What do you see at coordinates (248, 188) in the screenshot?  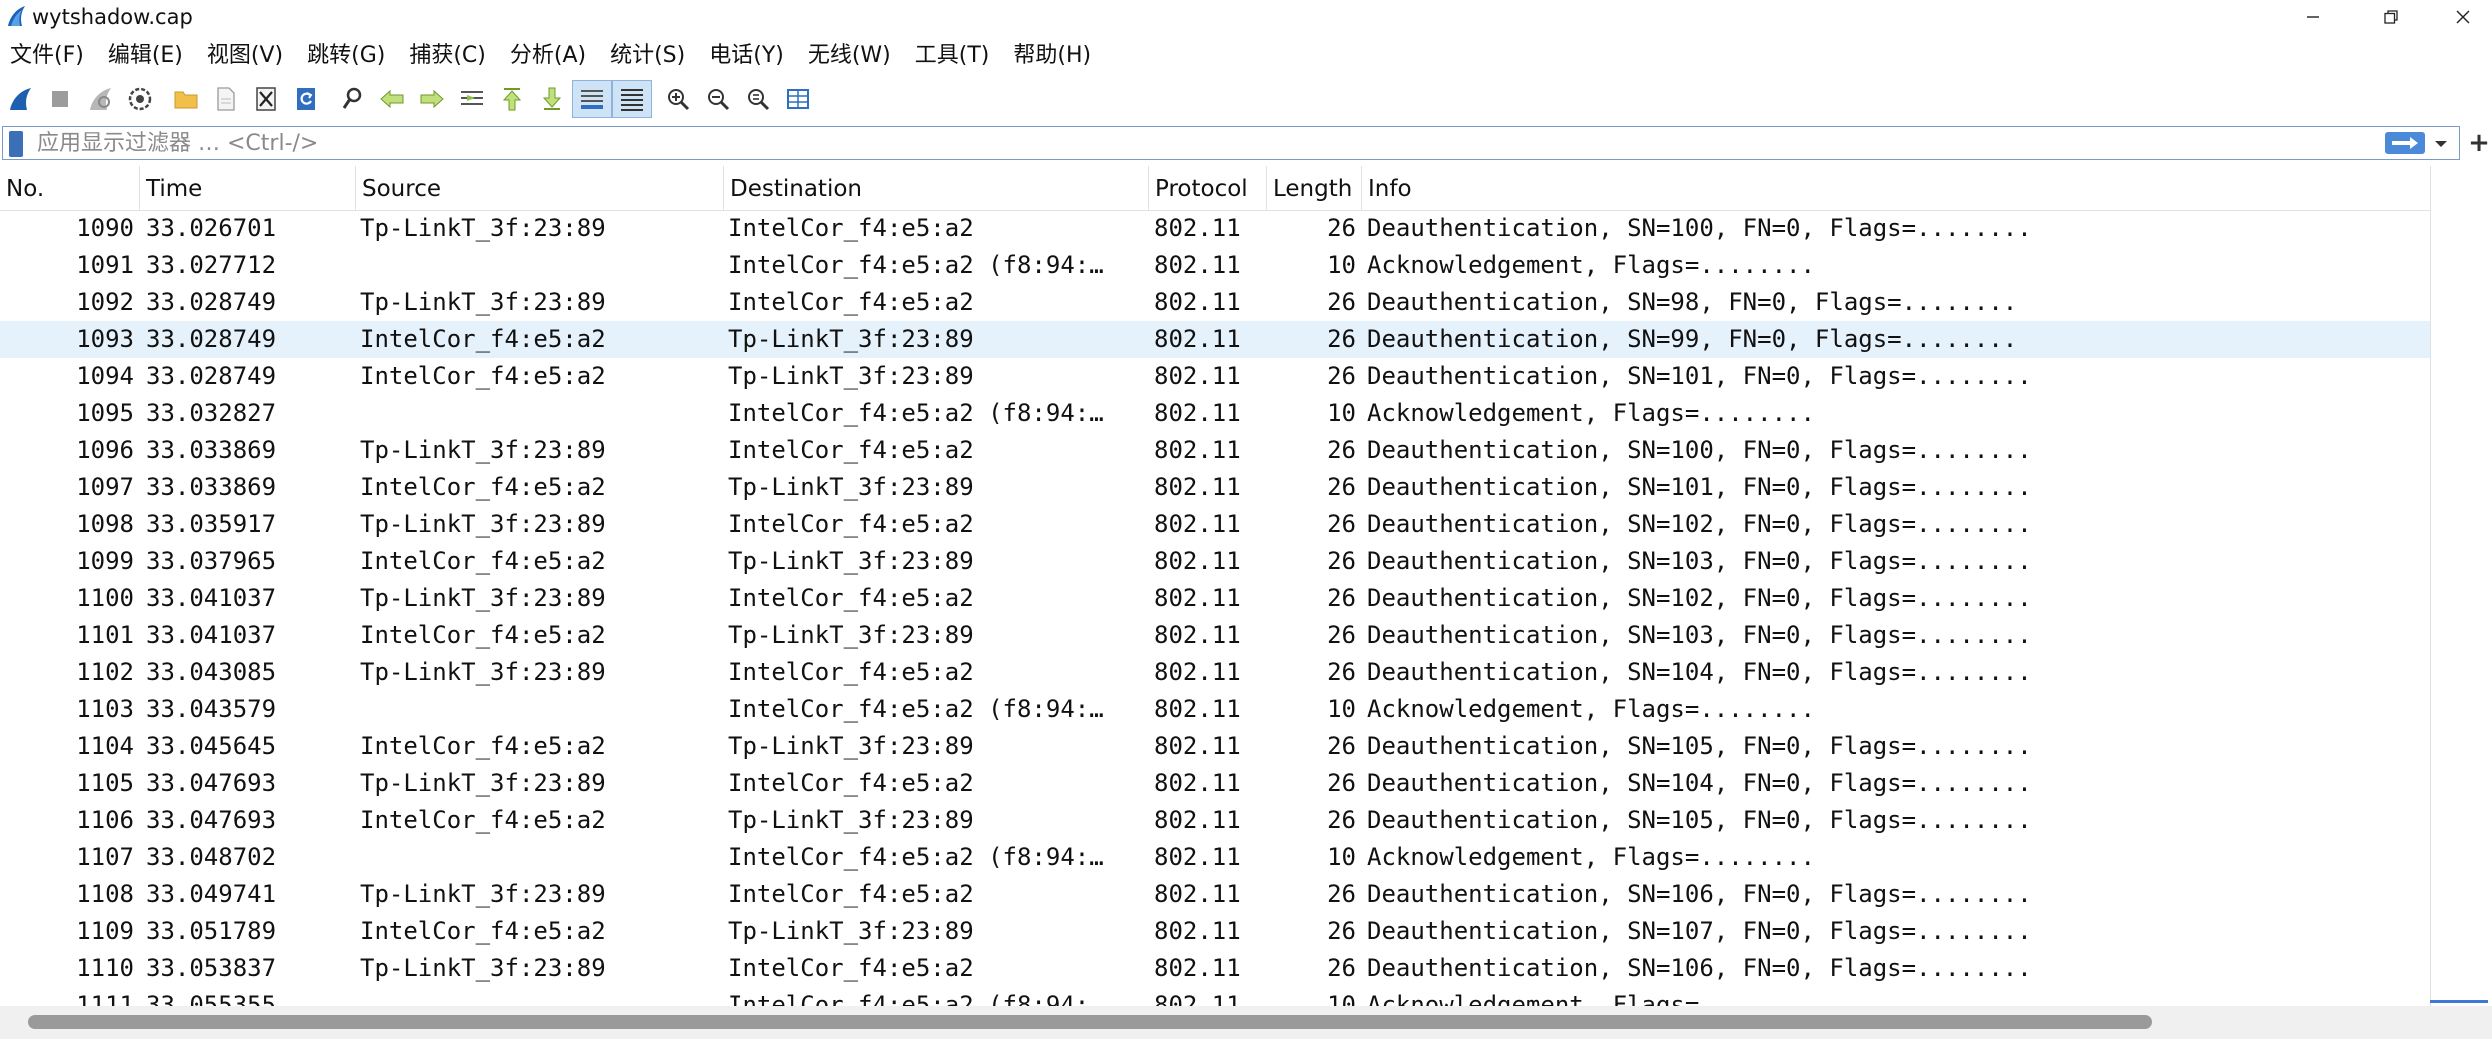 I see `column-header-time: Time` at bounding box center [248, 188].